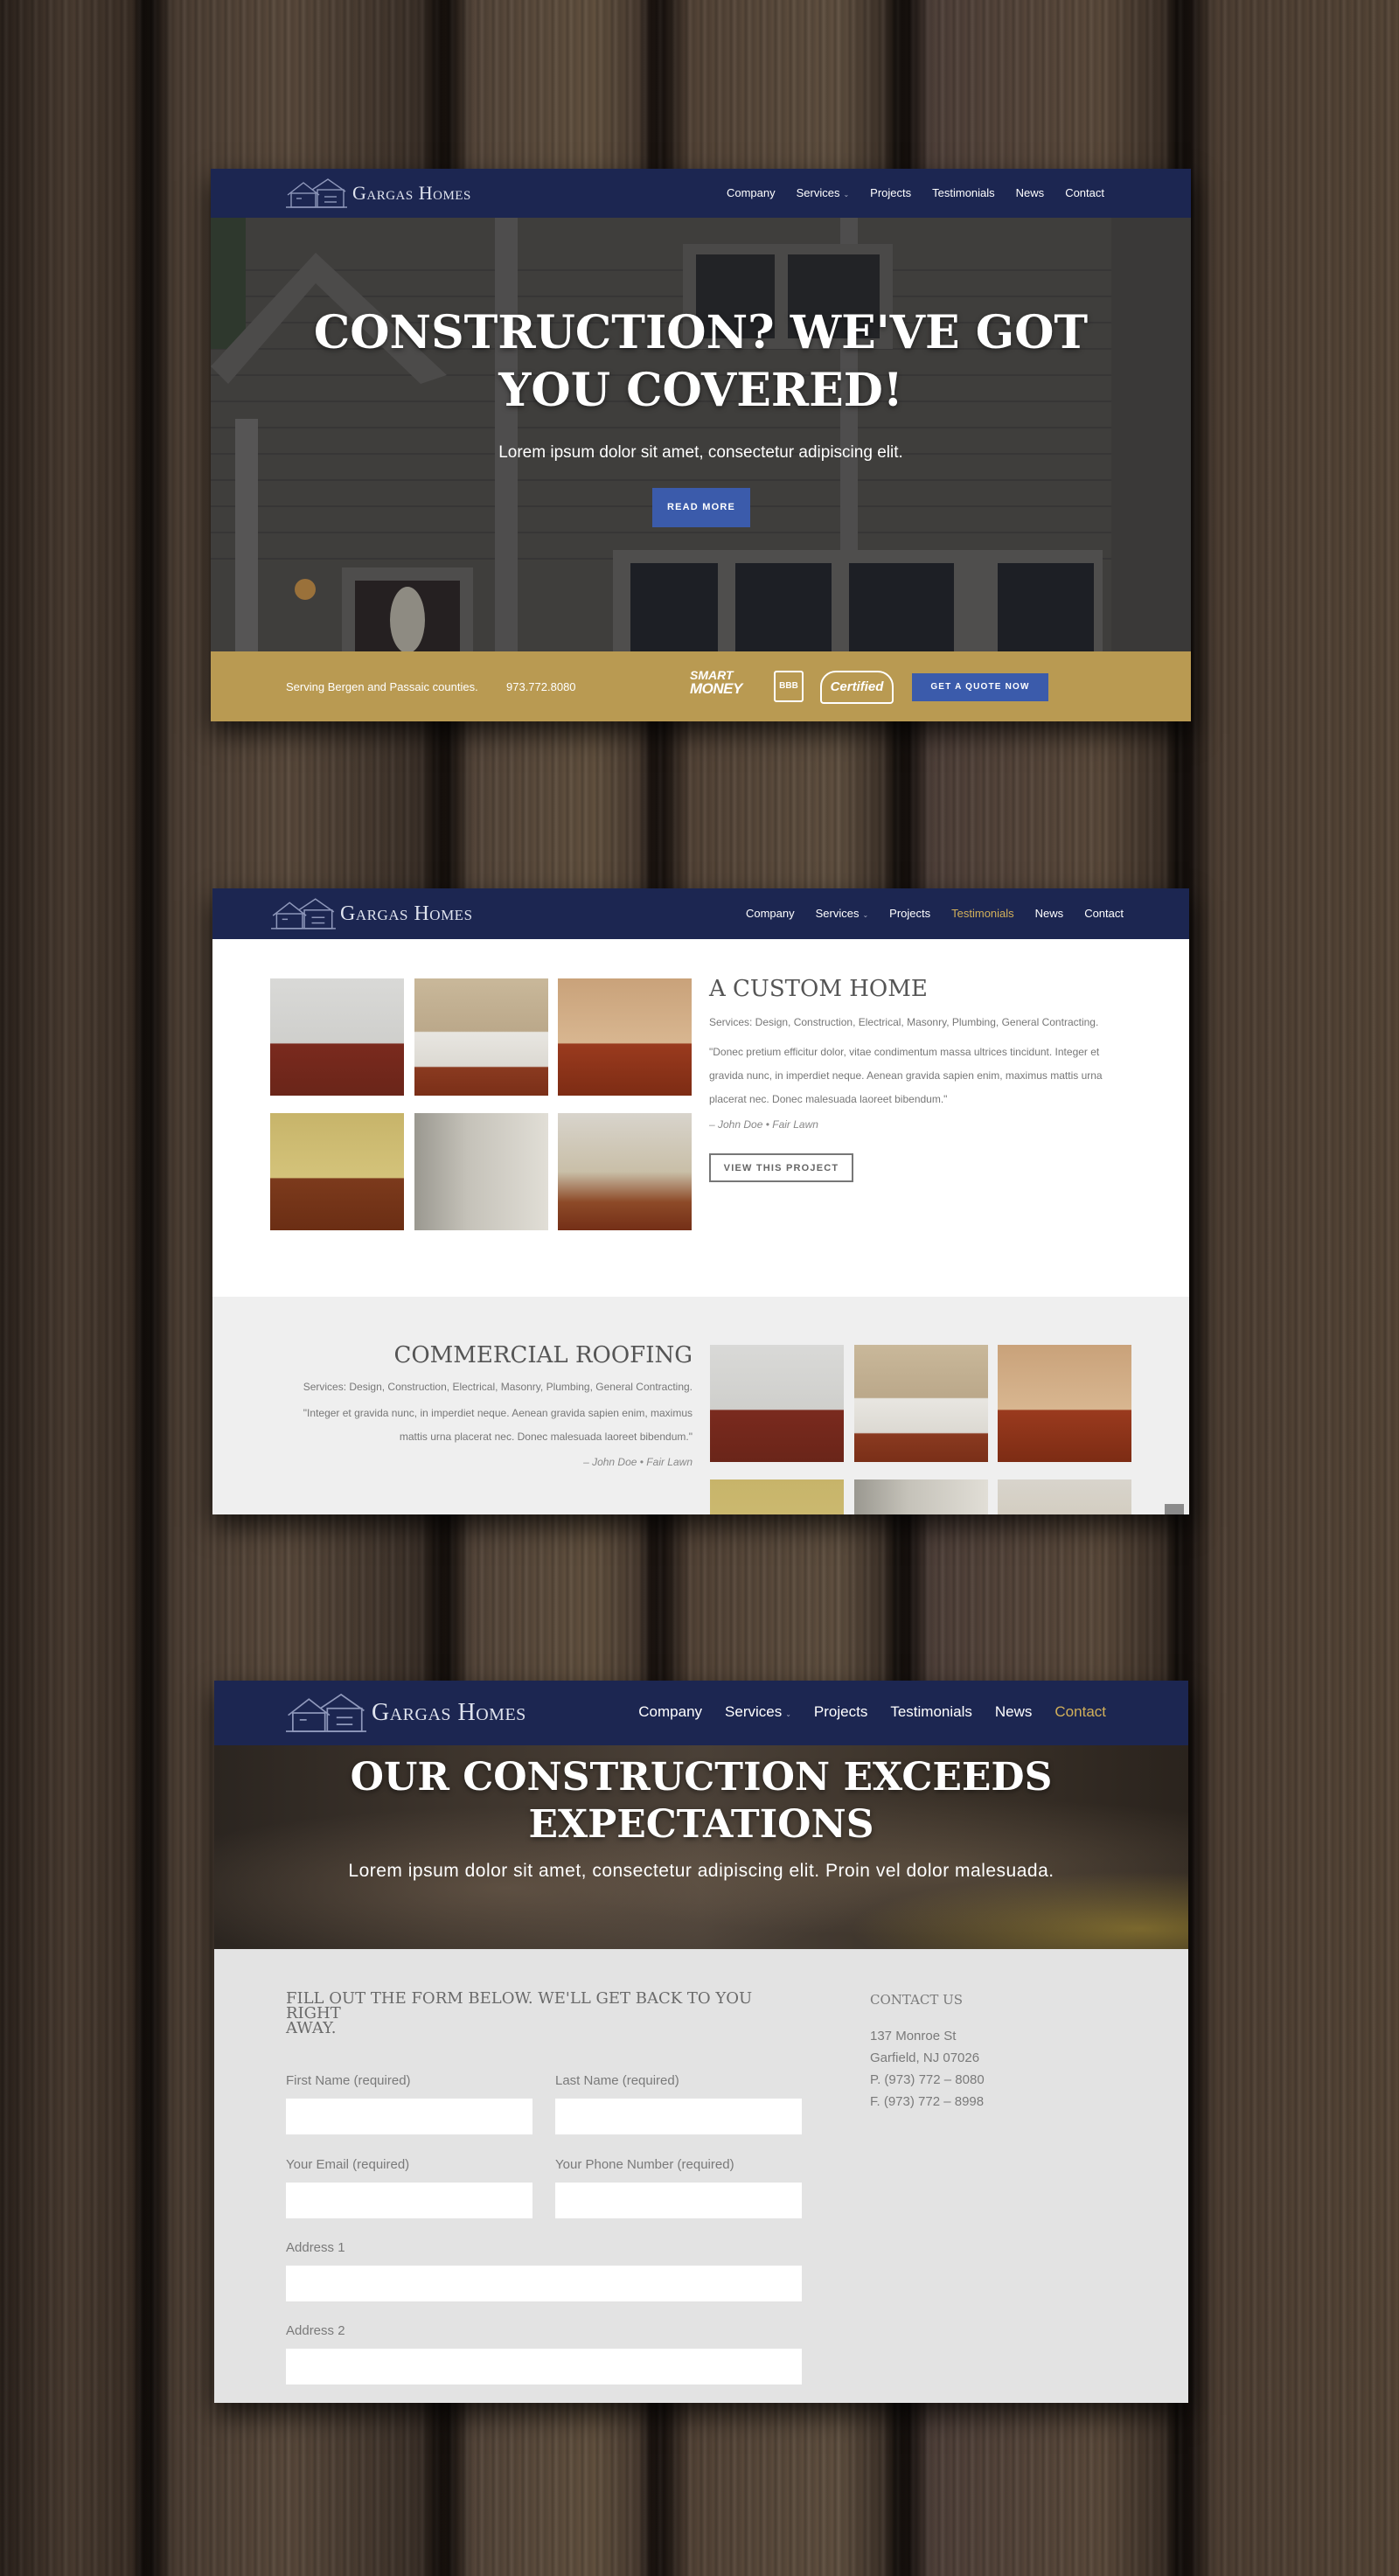 This screenshot has width=1399, height=2576. What do you see at coordinates (701, 332) in the screenshot?
I see `hero-title-line-1: CONSTRUCTION? WE'VE GOT` at bounding box center [701, 332].